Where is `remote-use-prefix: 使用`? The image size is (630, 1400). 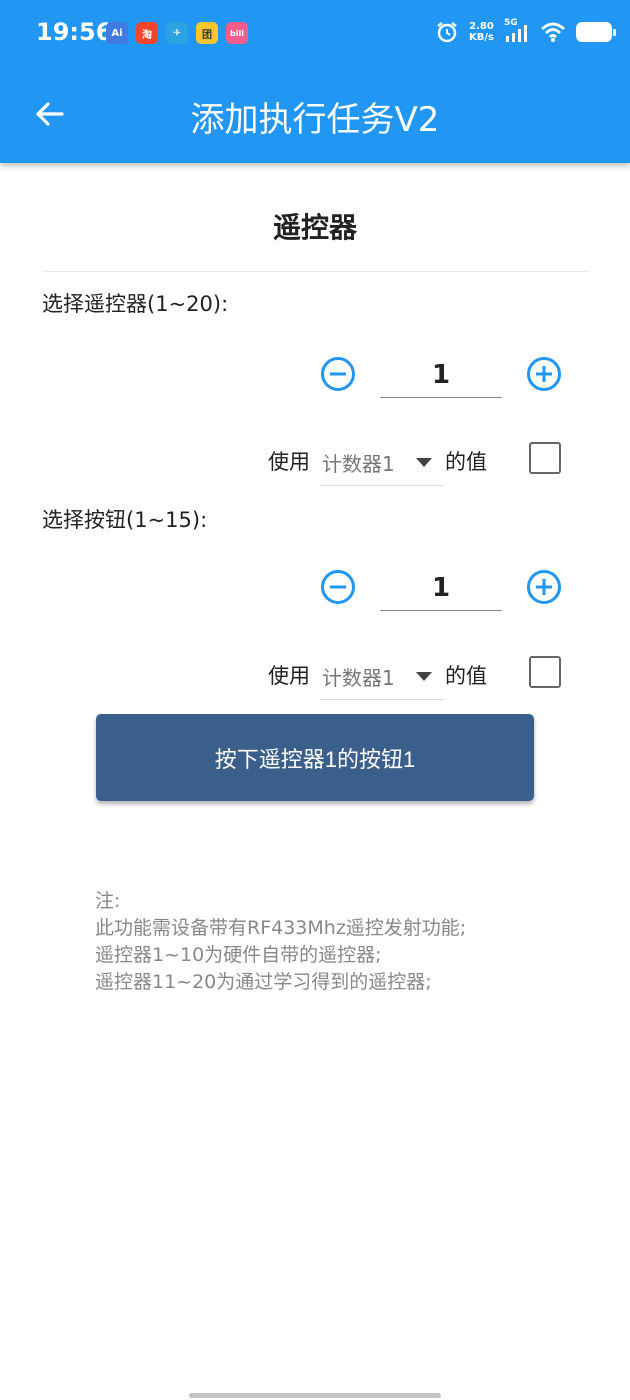
remote-use-prefix: 使用 is located at coordinates (289, 462).